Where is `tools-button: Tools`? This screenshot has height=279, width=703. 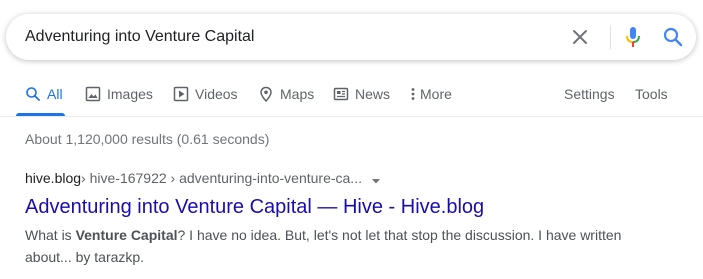
tools-button: Tools is located at coordinates (651, 94).